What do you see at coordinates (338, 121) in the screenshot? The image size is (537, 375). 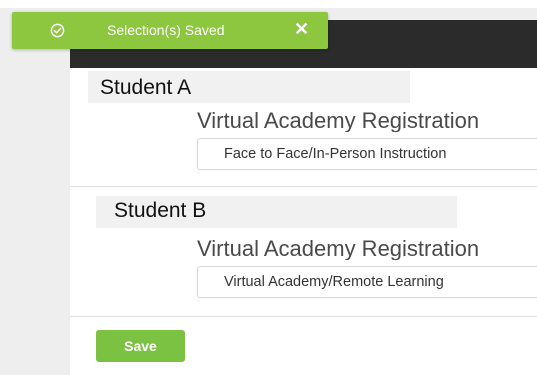 I see `student-a-registration-label: Virtual Academy Registration` at bounding box center [338, 121].